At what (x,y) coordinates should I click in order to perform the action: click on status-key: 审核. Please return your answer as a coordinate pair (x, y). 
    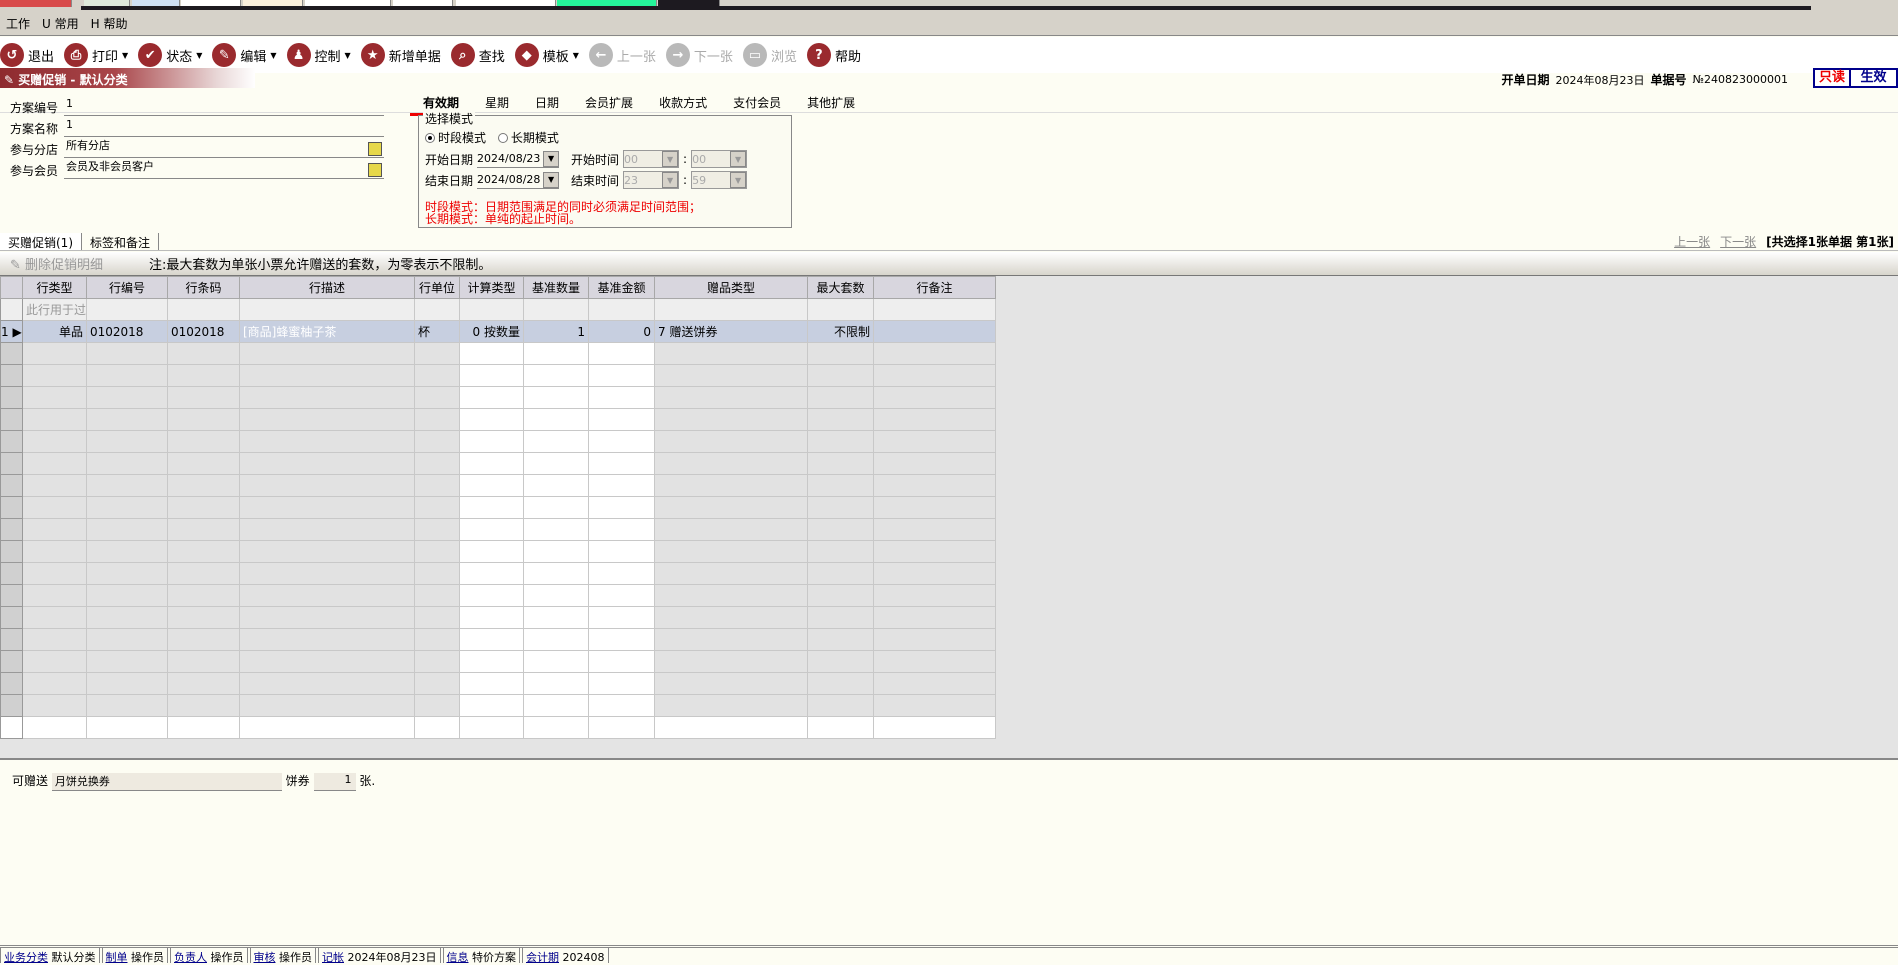
    Looking at the image, I should click on (265, 957).